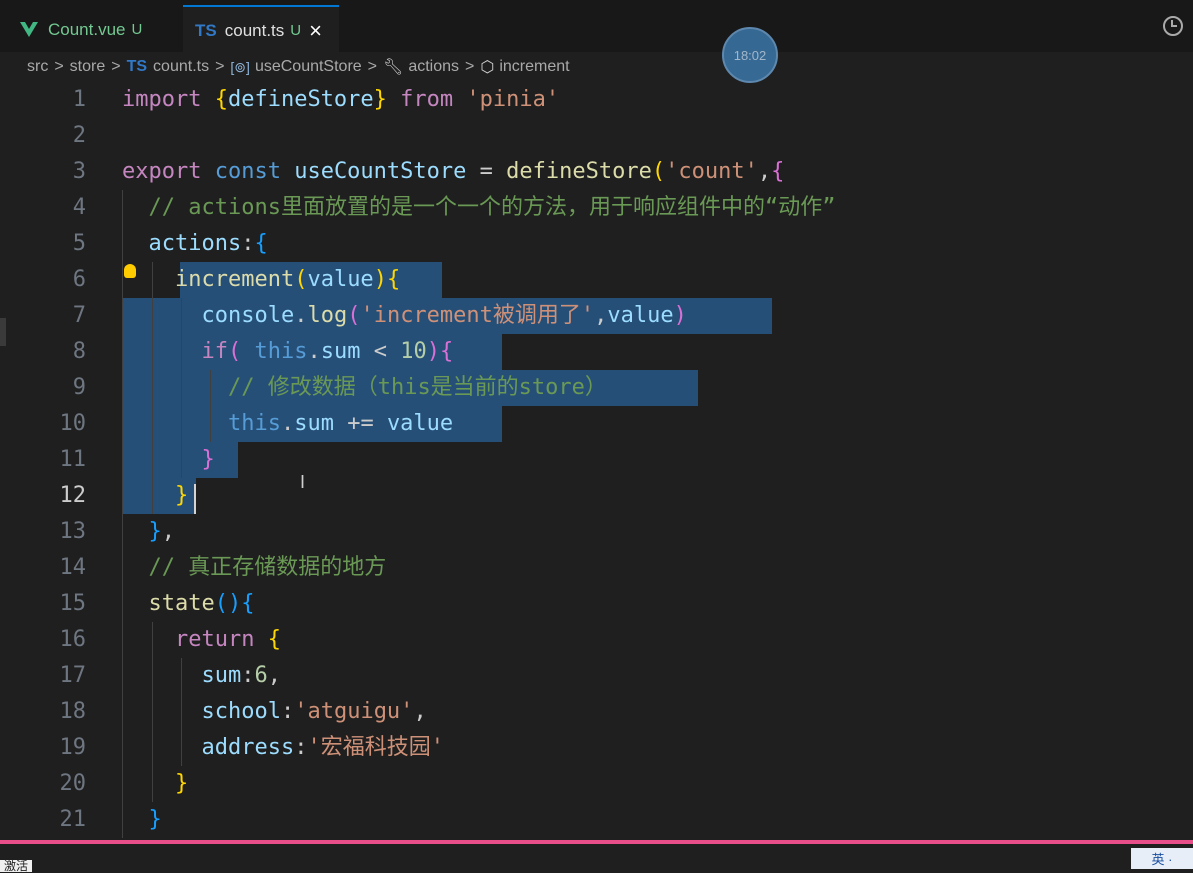 The height and width of the screenshot is (873, 1193). I want to click on token: increment, so click(234, 279).